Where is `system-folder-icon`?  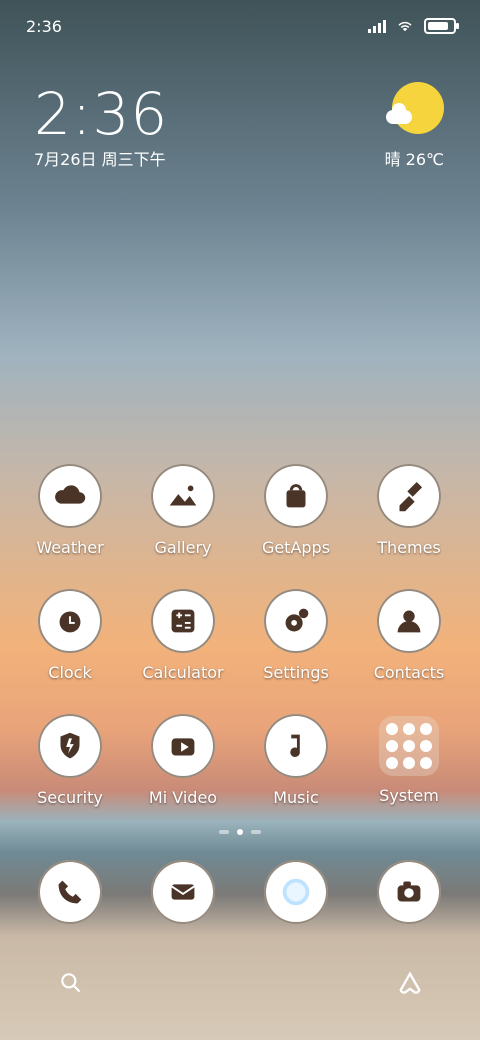
system-folder-icon is located at coordinates (409, 746).